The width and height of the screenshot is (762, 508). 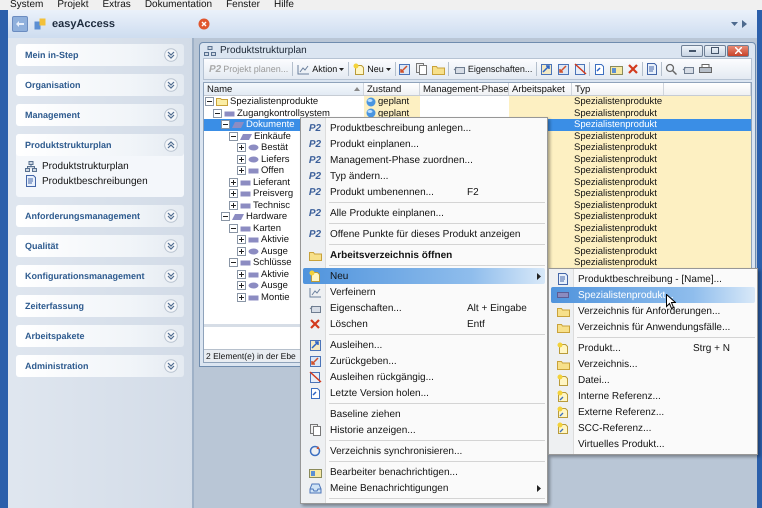 I want to click on menu-item-label: Löschen, so click(x=349, y=324).